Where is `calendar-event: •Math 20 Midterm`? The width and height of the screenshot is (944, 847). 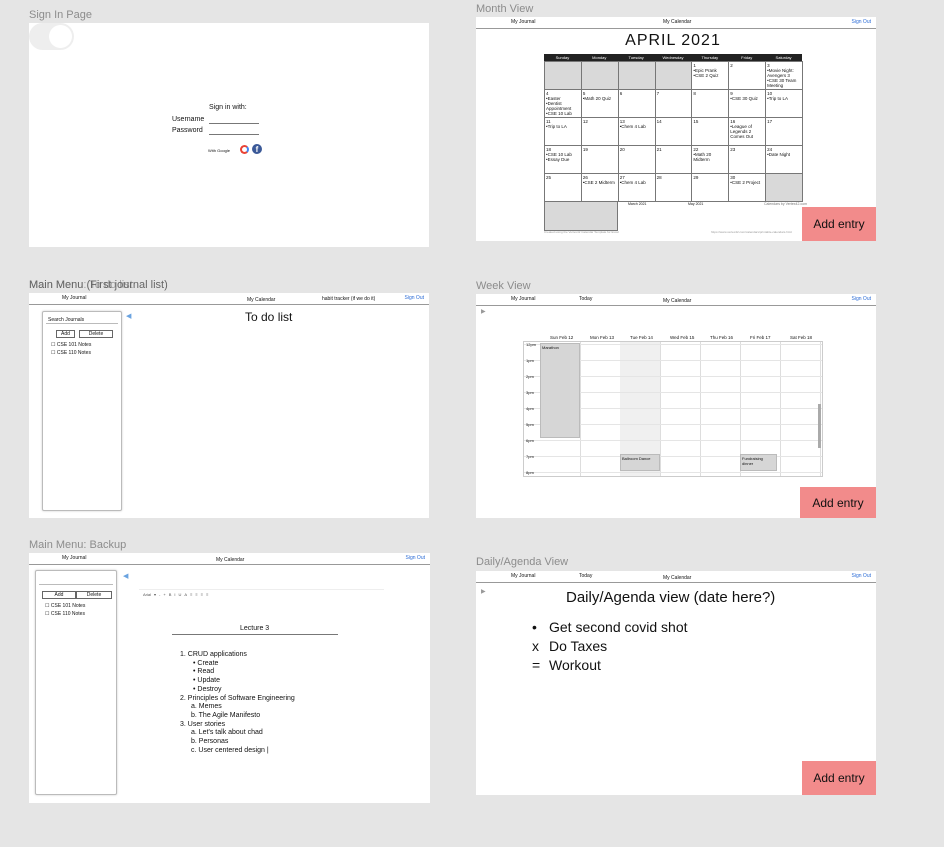 calendar-event: •Math 20 Midterm is located at coordinates (710, 157).